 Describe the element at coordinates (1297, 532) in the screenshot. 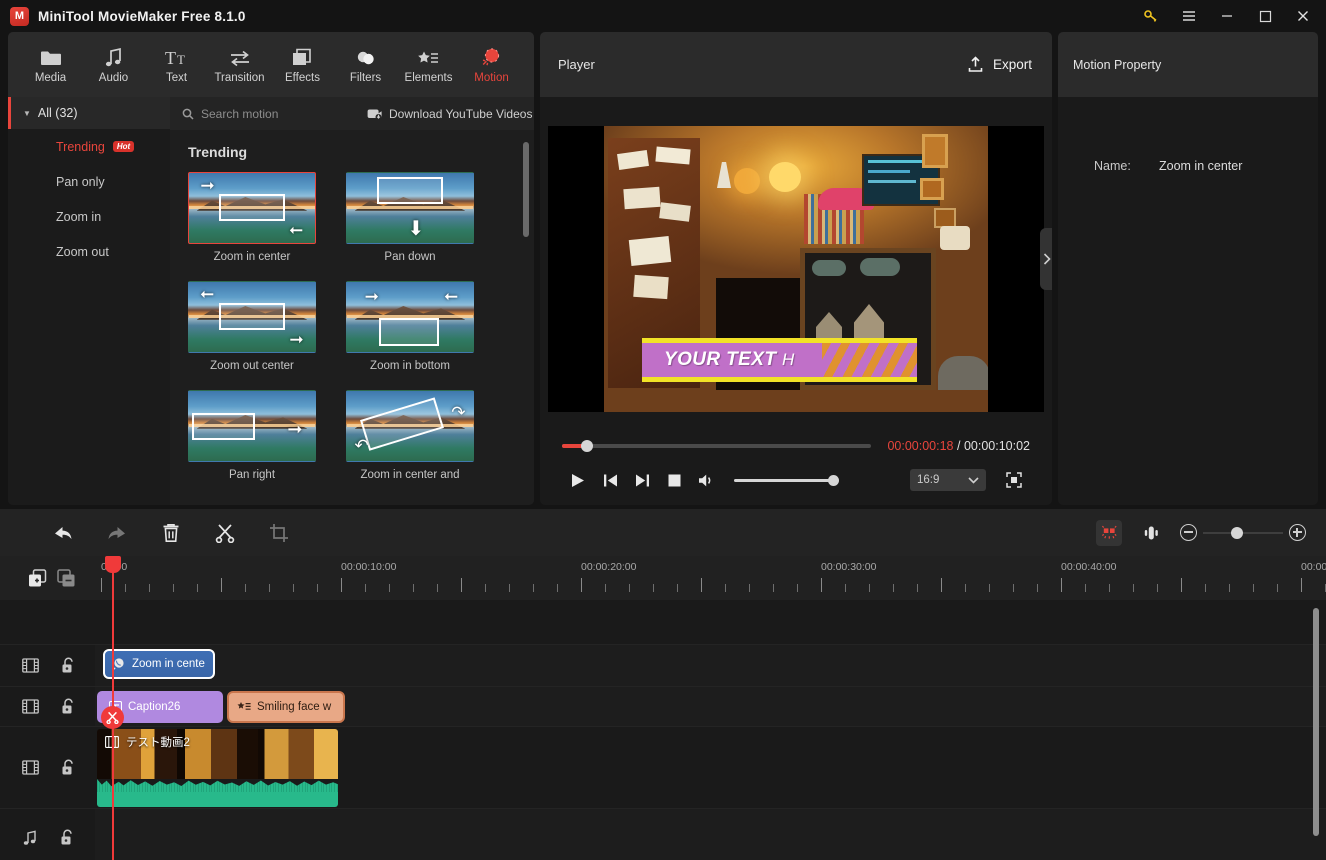

I see `zoom-in-button` at that location.